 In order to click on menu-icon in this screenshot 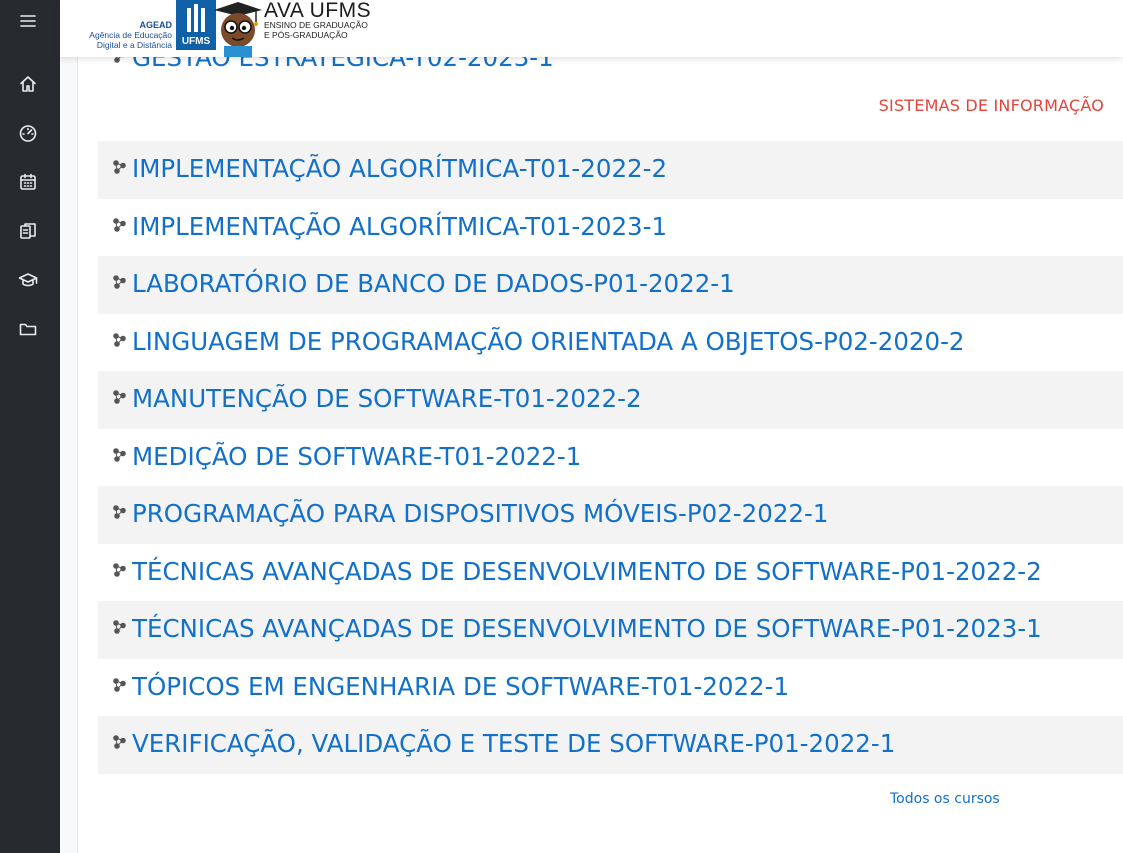, I will do `click(28, 21)`.